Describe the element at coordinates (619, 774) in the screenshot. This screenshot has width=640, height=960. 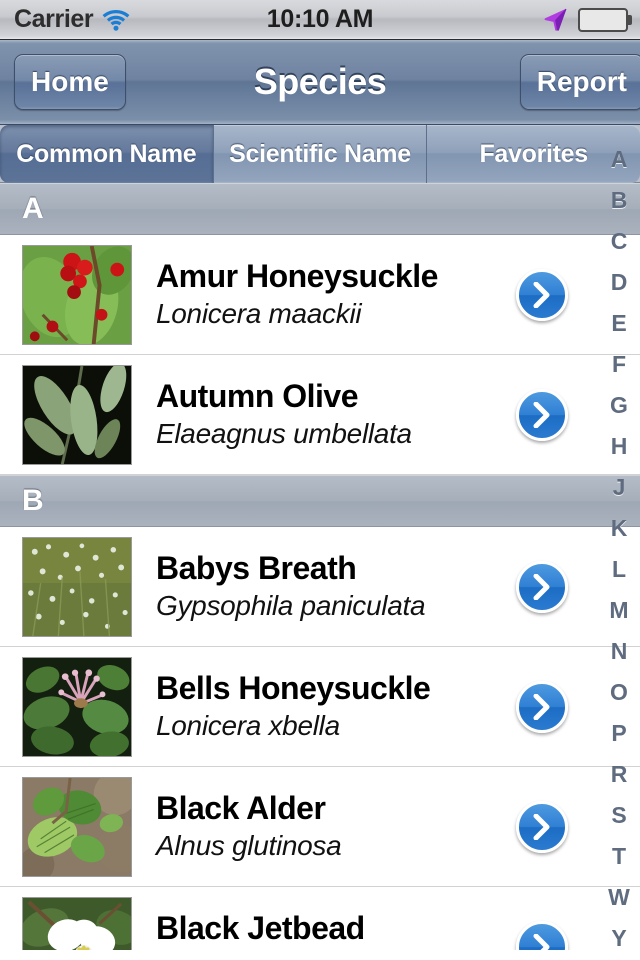
I see `index-letter-r: R` at that location.